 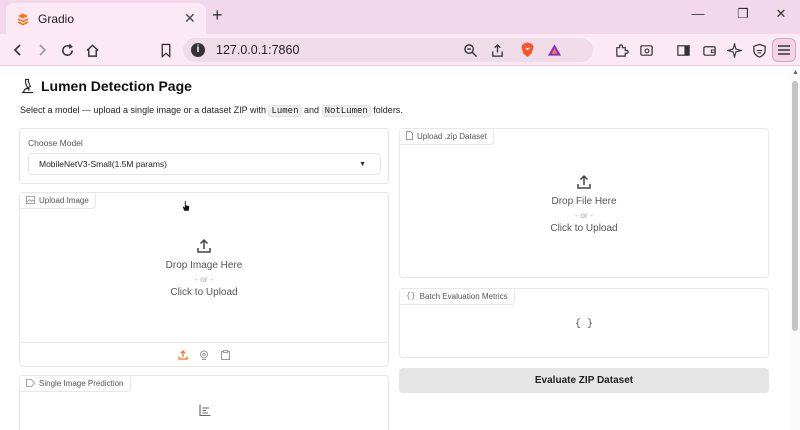 What do you see at coordinates (784, 50) in the screenshot?
I see `browser-menu-icon` at bounding box center [784, 50].